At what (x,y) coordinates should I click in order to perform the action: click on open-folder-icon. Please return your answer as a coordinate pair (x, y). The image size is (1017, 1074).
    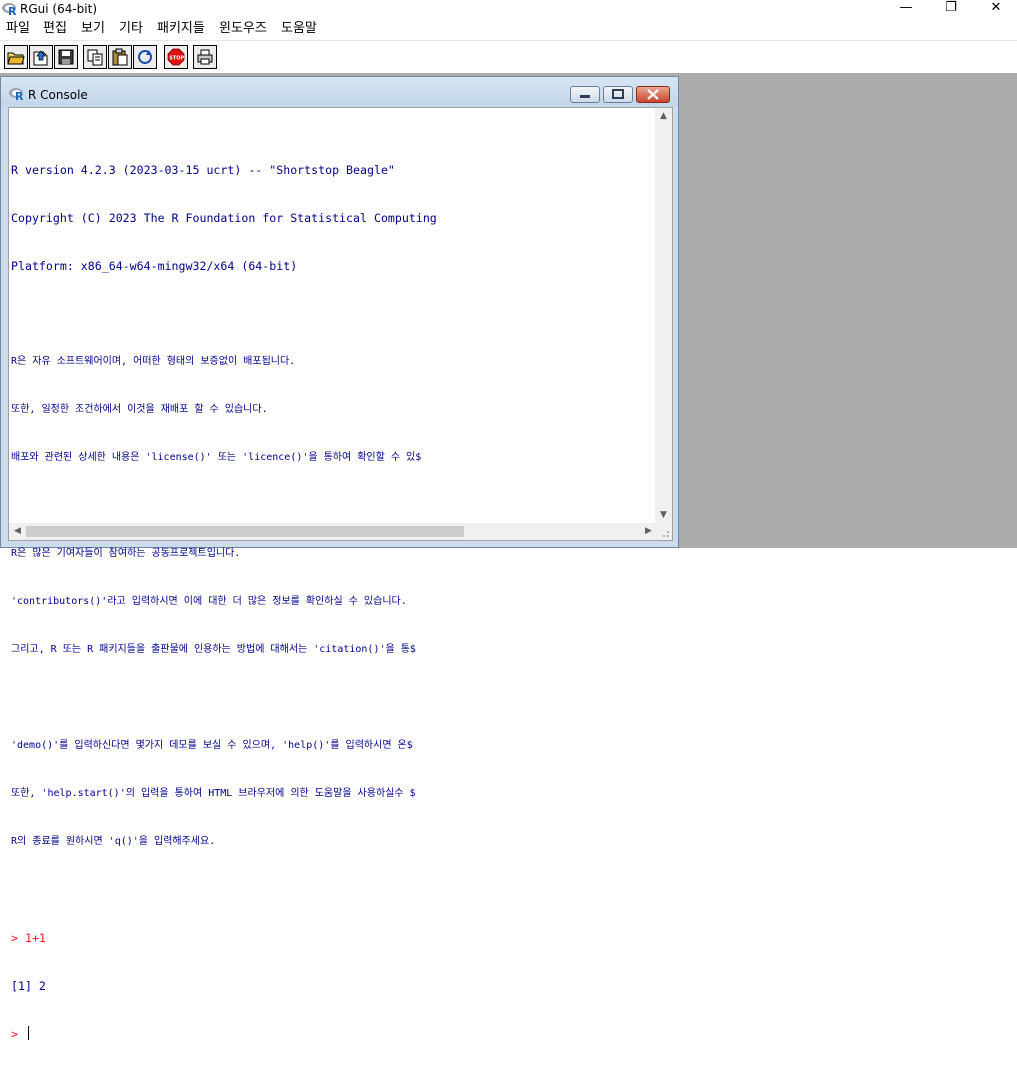
    Looking at the image, I should click on (16, 58).